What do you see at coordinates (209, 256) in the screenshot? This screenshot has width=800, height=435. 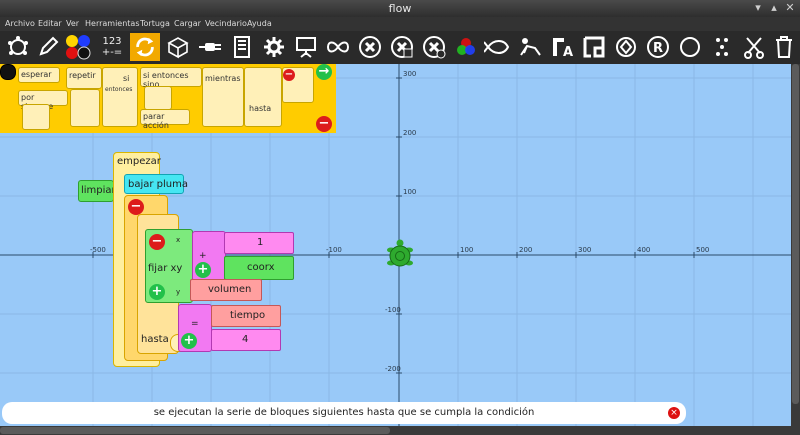 I see `plus-block: + +` at bounding box center [209, 256].